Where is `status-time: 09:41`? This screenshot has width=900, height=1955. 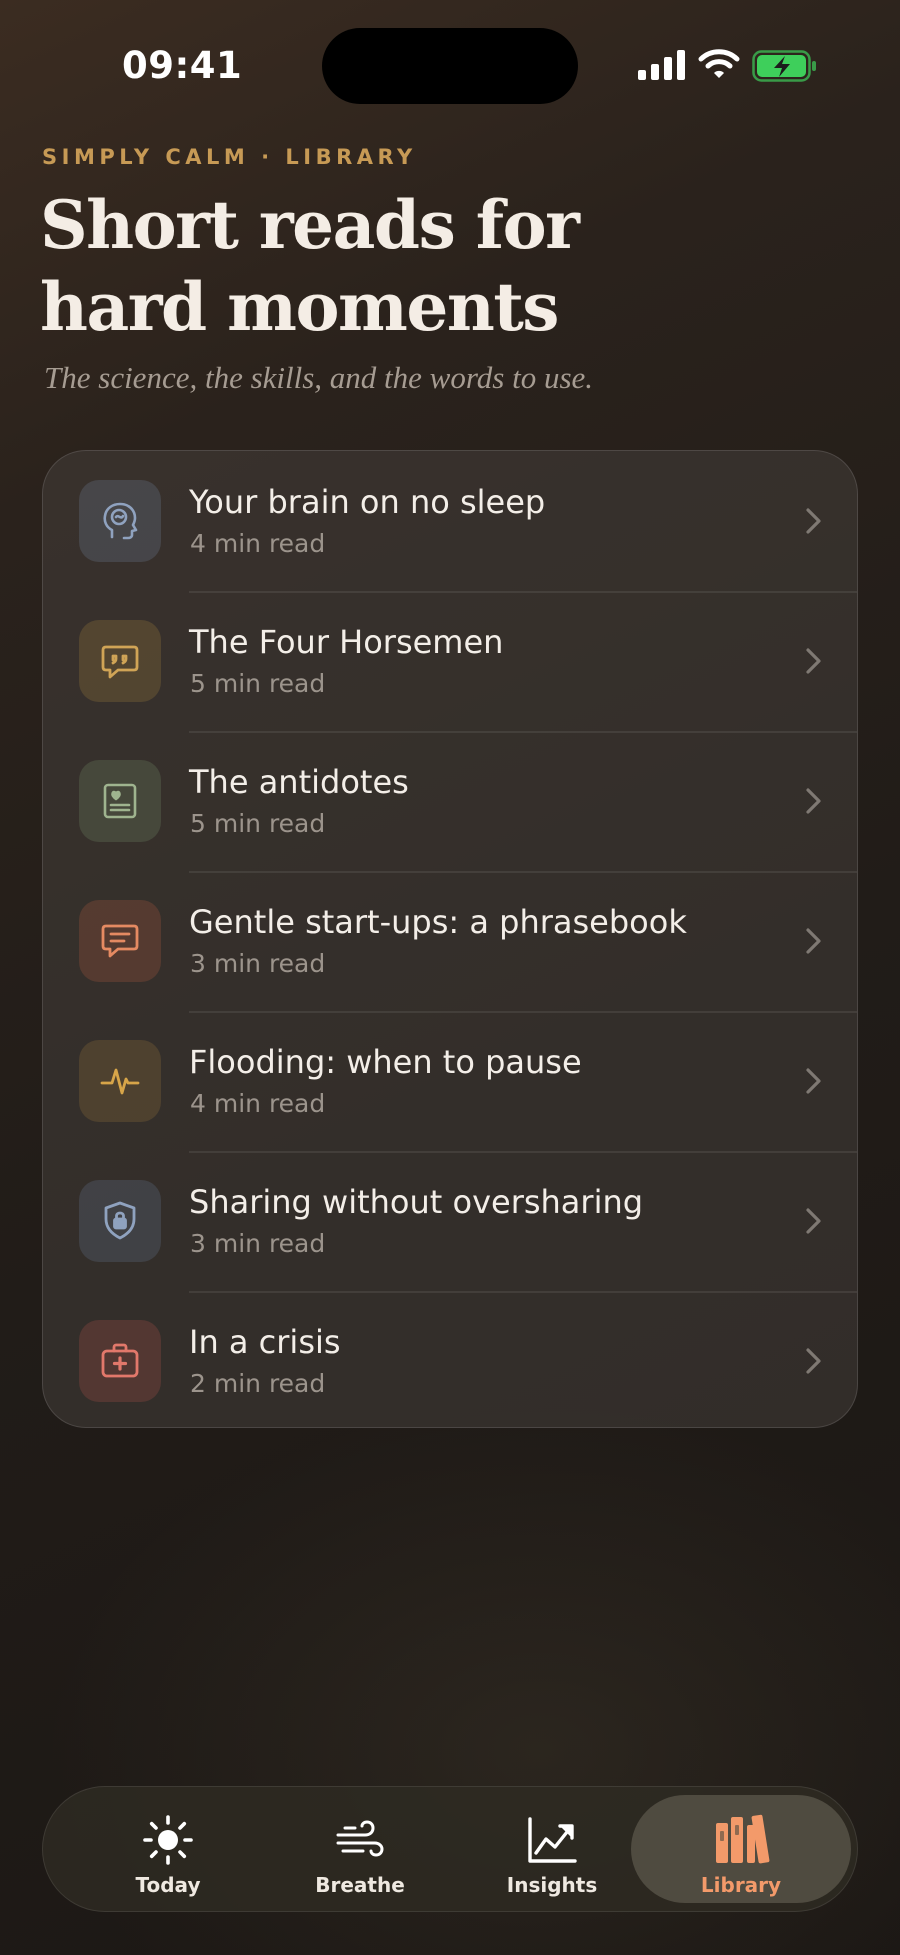 status-time: 09:41 is located at coordinates (182, 65).